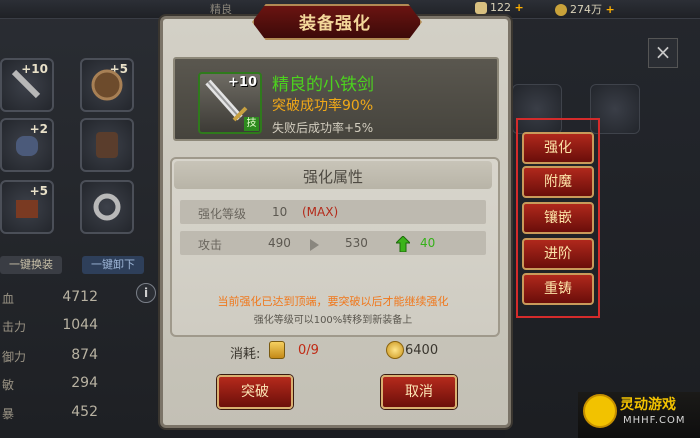 Image resolution: width=700 pixels, height=438 pixels. Describe the element at coordinates (230, 103) in the screenshot. I see `item-icon: +10 技` at that location.